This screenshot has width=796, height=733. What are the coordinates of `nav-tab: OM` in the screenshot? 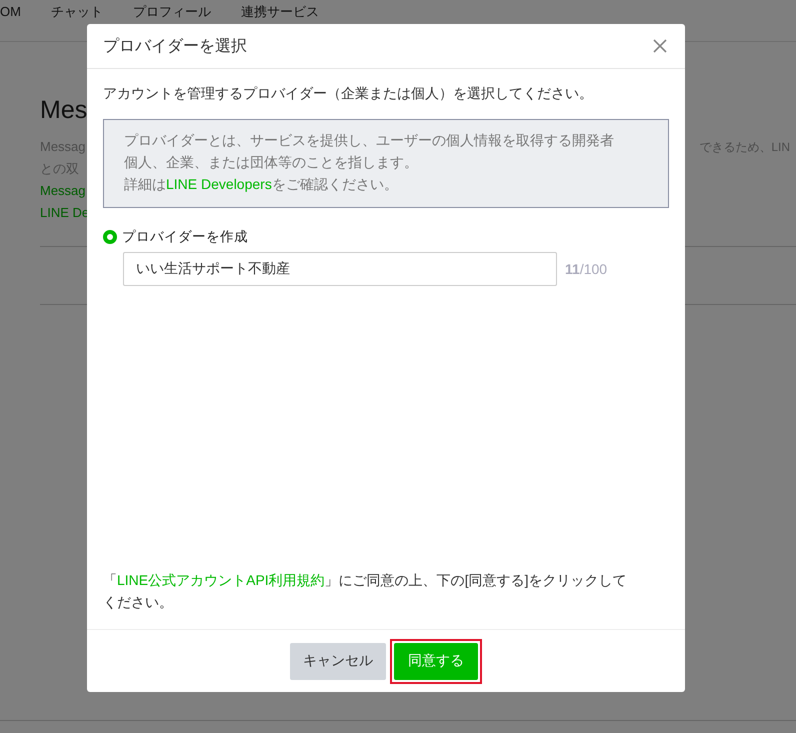 It's located at (10, 12).